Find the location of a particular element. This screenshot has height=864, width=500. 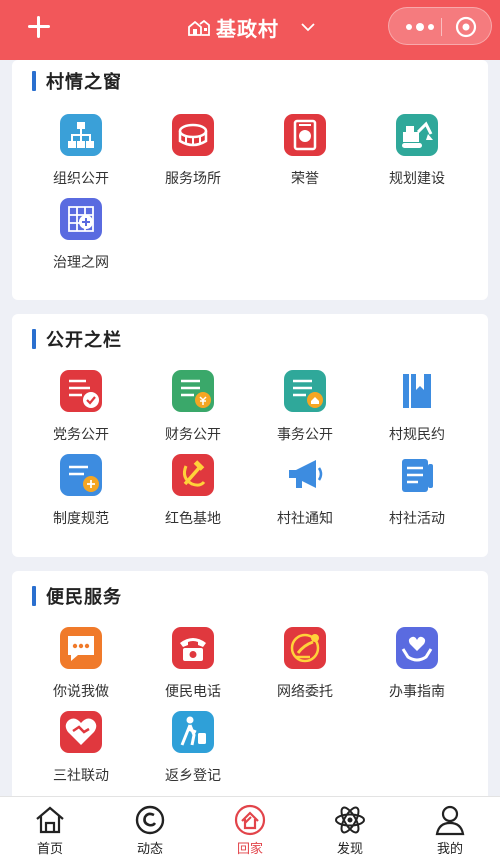

section-header: 公开之栏 is located at coordinates (77, 339).